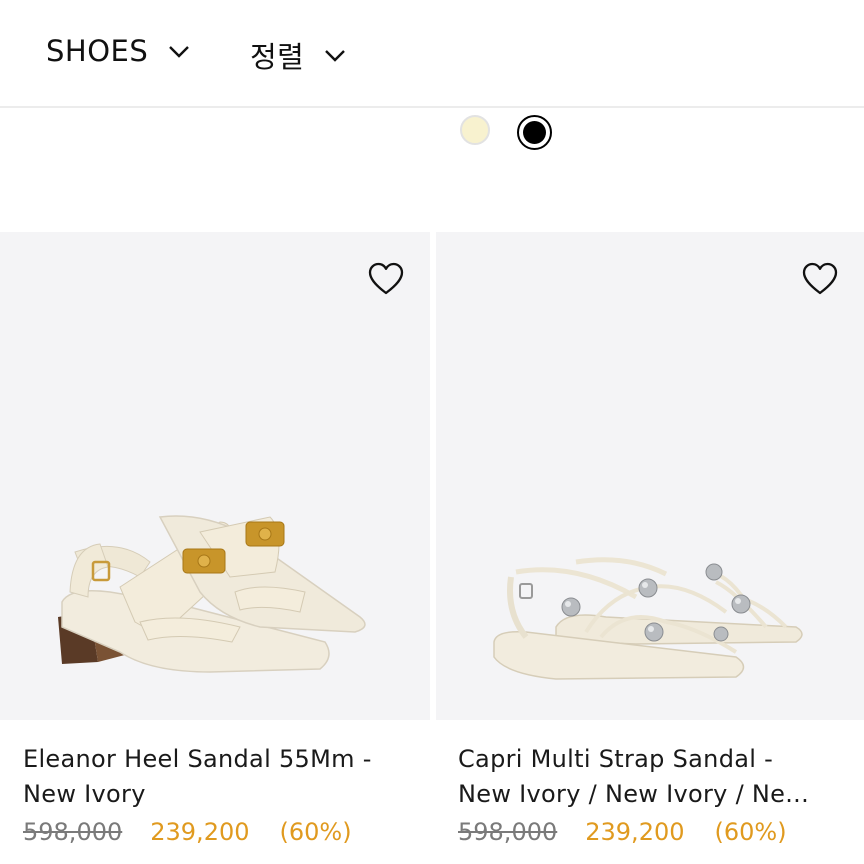 This screenshot has width=864, height=864. Describe the element at coordinates (197, 759) in the screenshot. I see `product-name-line1: Eleanor Heel Sandal 55Mm -` at that location.